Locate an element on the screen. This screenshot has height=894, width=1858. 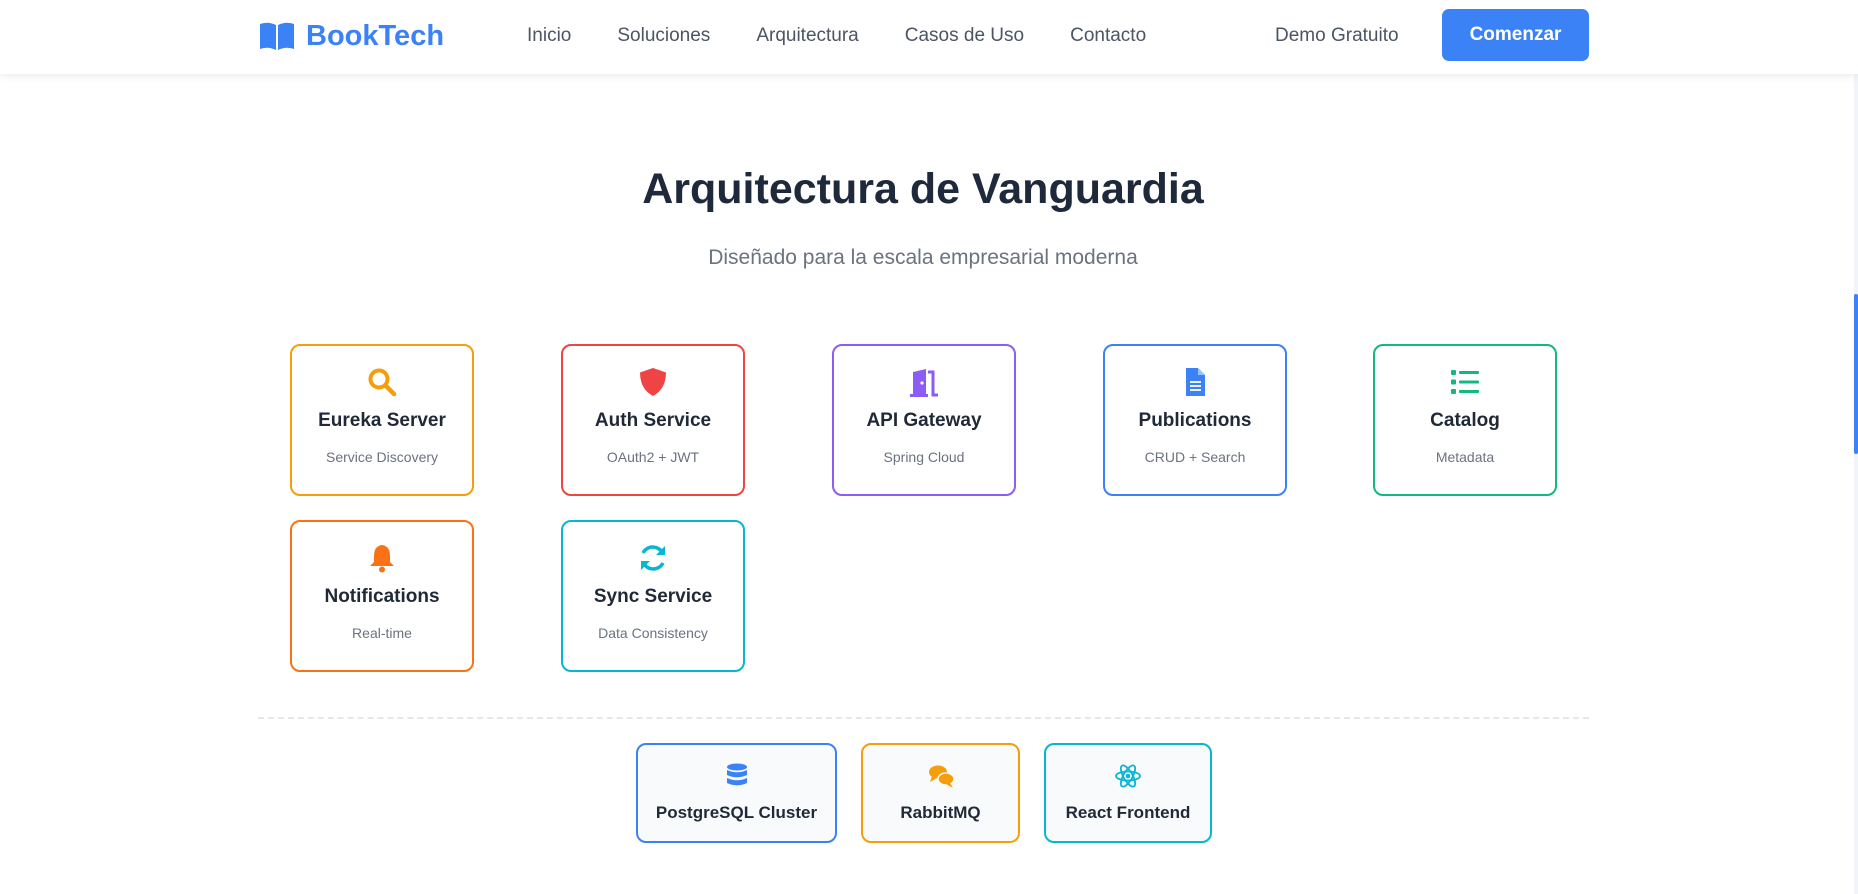
service-name: Sync Service is located at coordinates (653, 596).